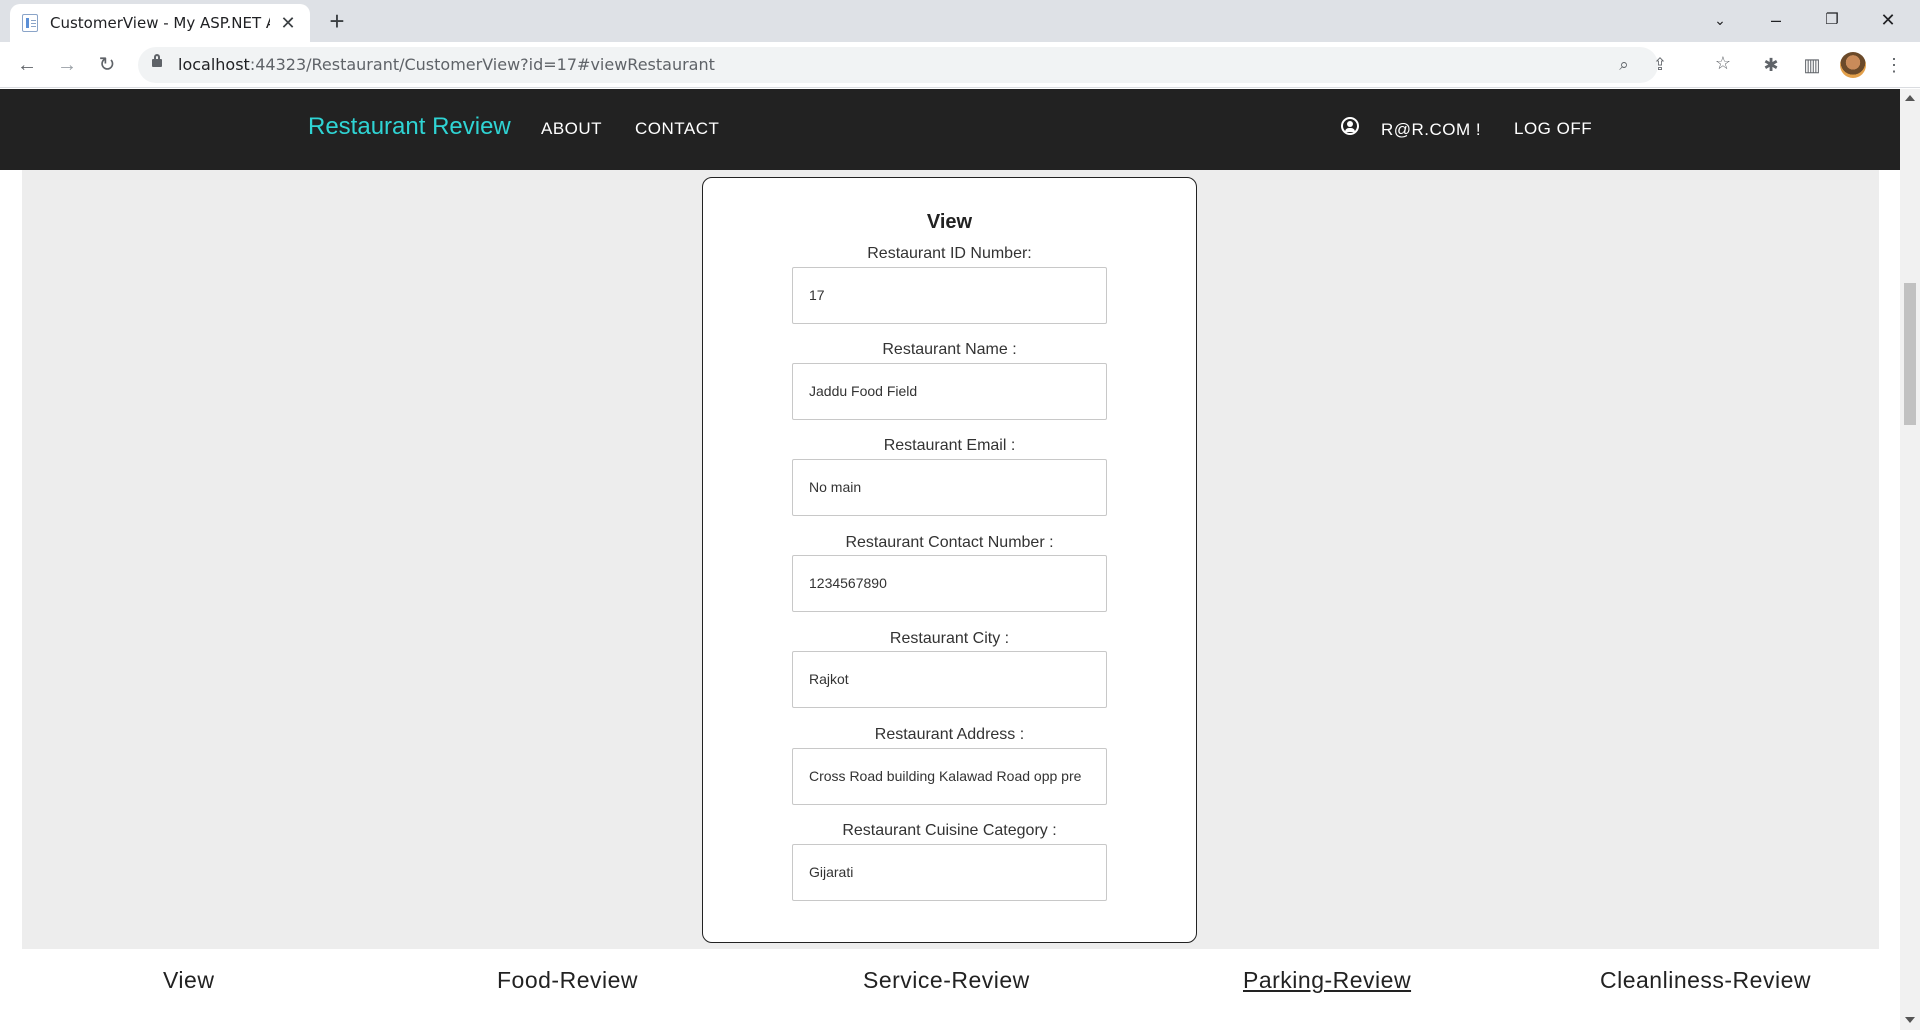 The width and height of the screenshot is (1920, 1030). What do you see at coordinates (1771, 65) in the screenshot?
I see `extensions-icon: ✱` at bounding box center [1771, 65].